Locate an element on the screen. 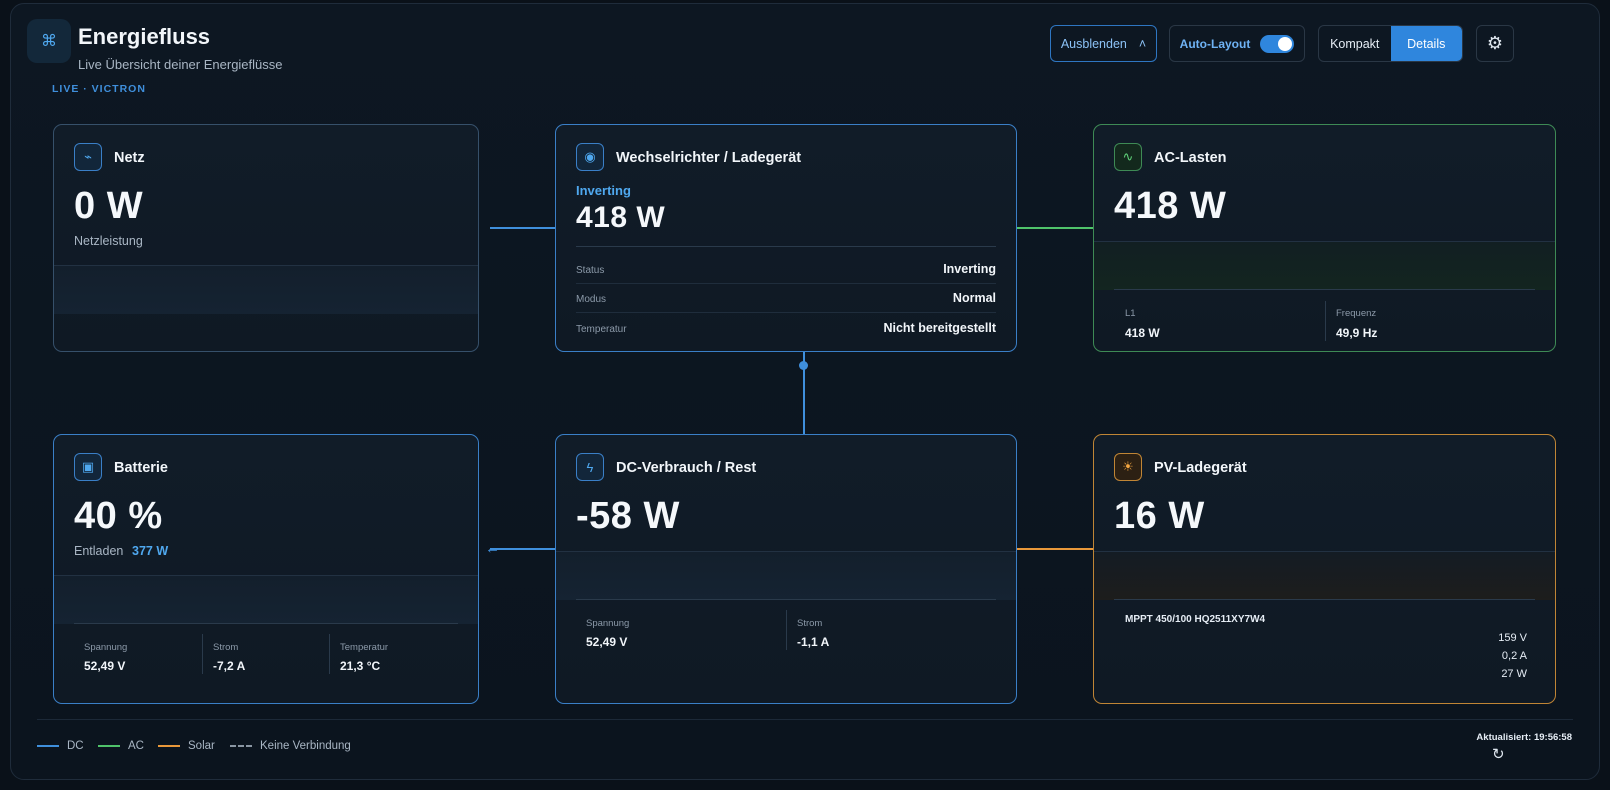 The height and width of the screenshot is (790, 1610). grid-card: ⌁ Netz 0 W Netzleistung is located at coordinates (266, 238).